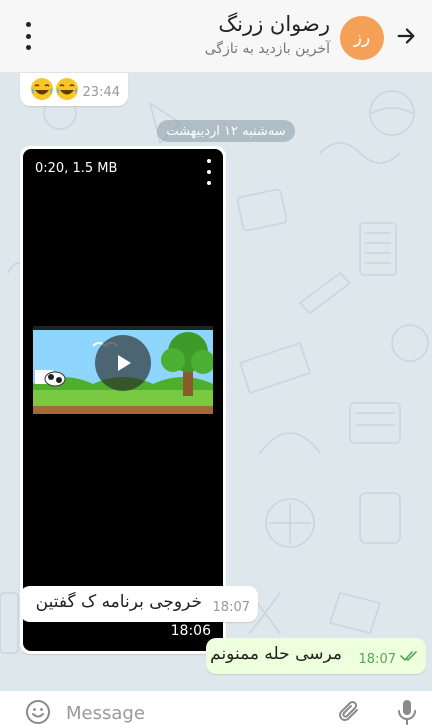  I want to click on emoji-group, so click(54, 89).